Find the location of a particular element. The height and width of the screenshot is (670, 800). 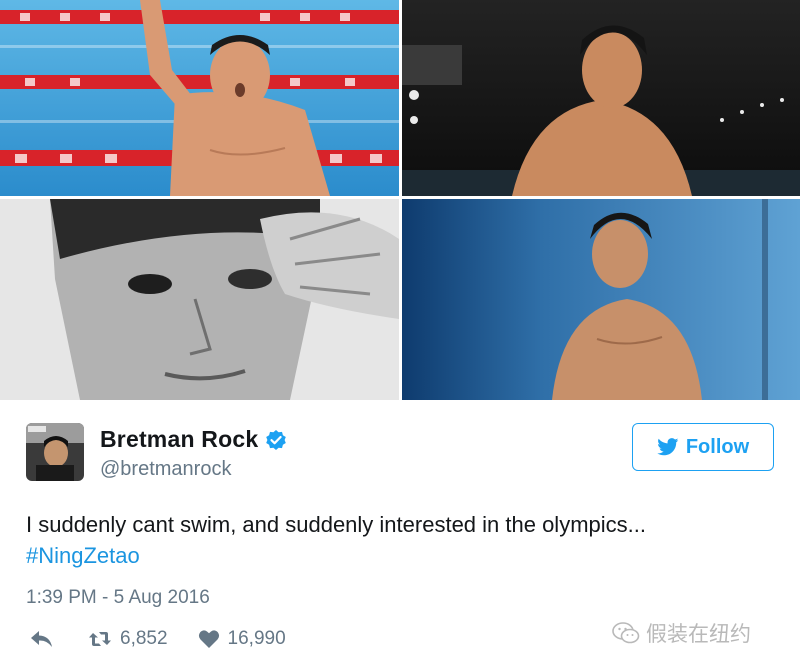

retweet-count: 6,852 is located at coordinates (144, 638).